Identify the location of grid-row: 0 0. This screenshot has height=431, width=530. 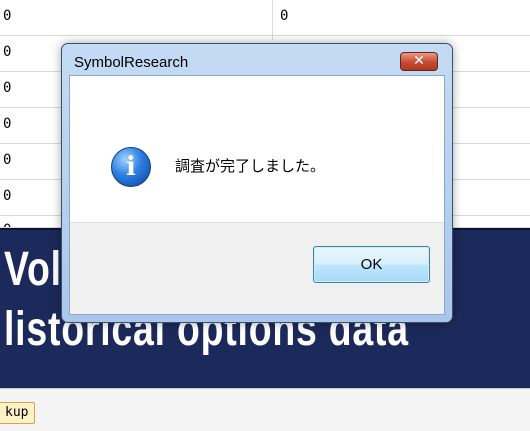
(265, 18).